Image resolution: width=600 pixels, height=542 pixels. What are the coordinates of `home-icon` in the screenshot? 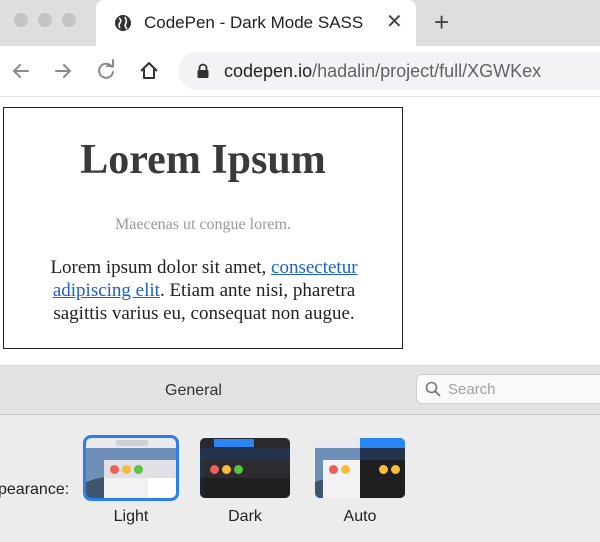 It's located at (149, 71).